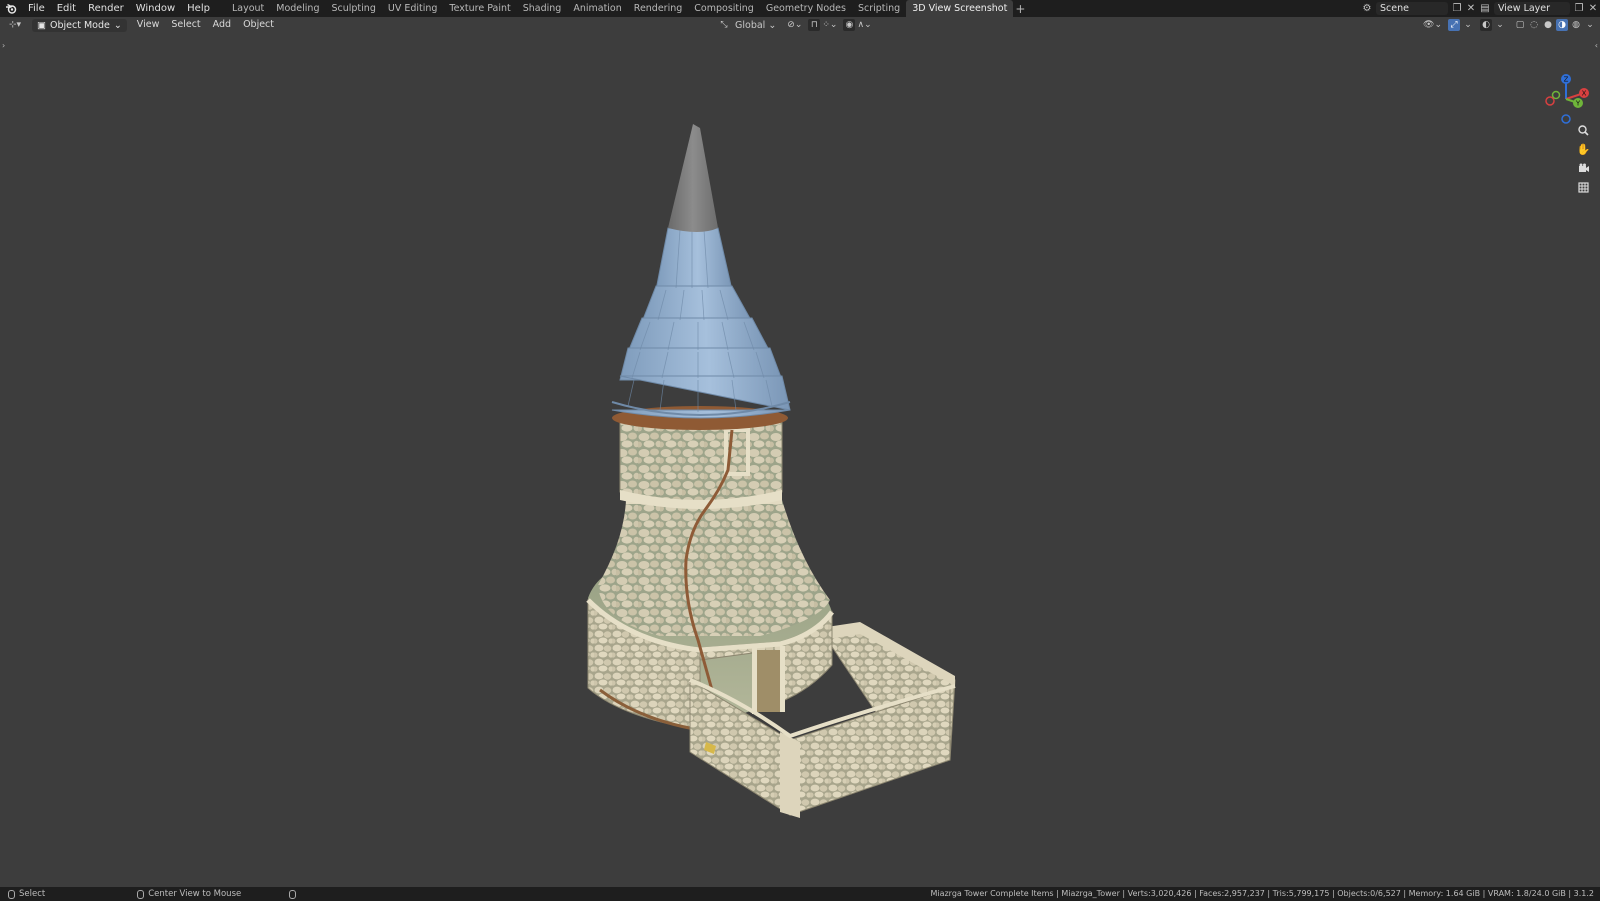 The width and height of the screenshot is (1600, 901). Describe the element at coordinates (32, 894) in the screenshot. I see `status-select-label: Select` at that location.